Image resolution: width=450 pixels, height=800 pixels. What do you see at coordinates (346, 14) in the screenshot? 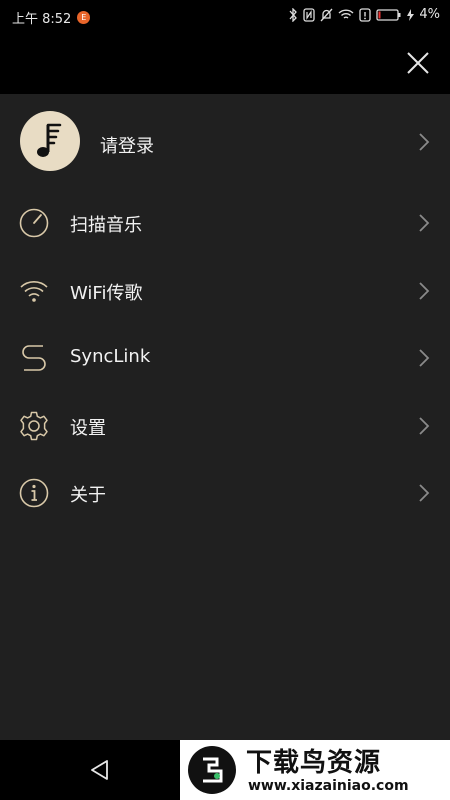
I see `wifi-status-icon` at bounding box center [346, 14].